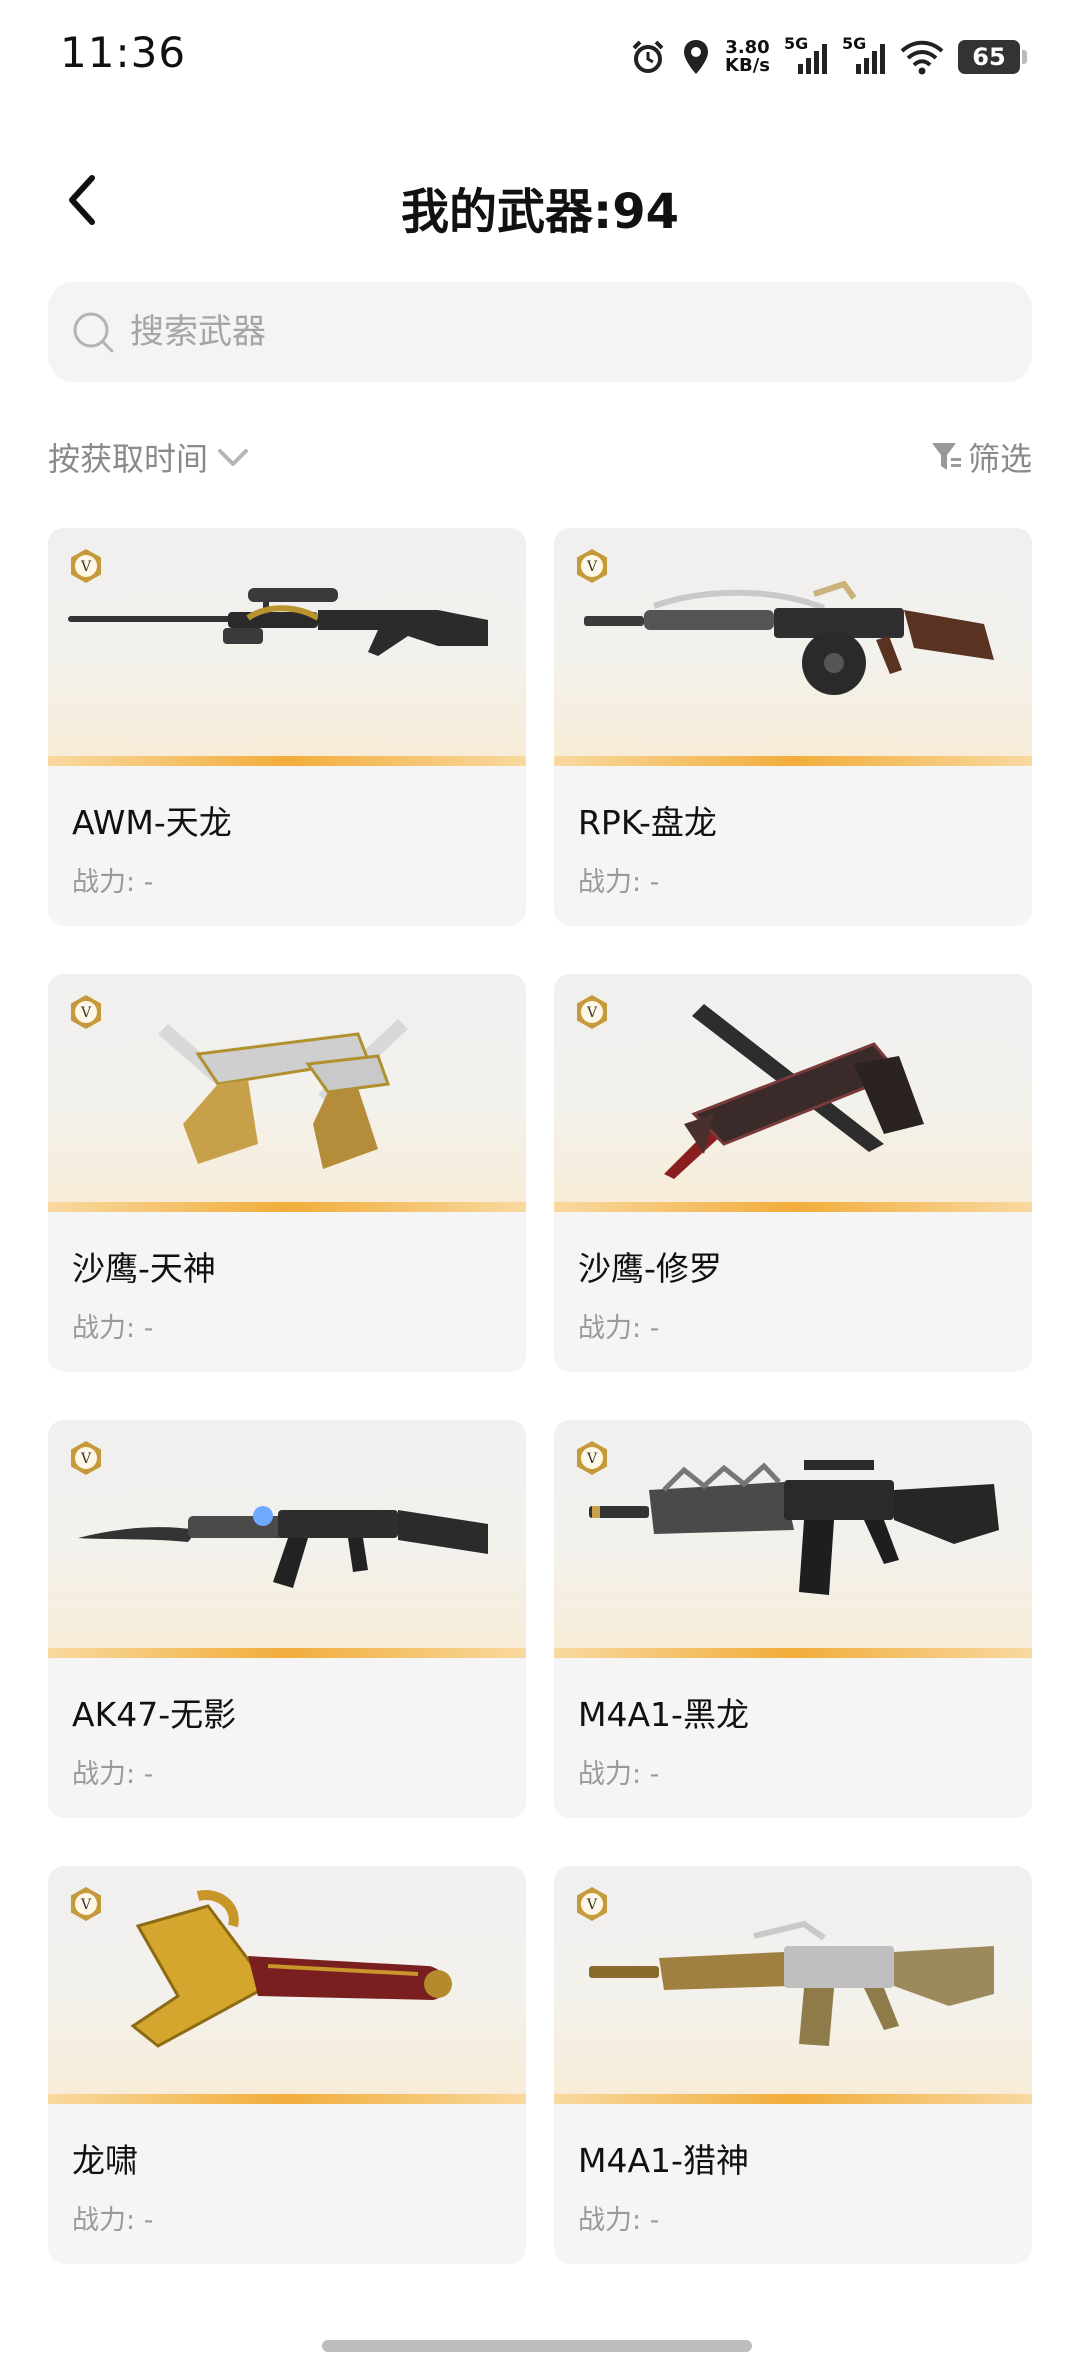 This screenshot has width=1080, height=2376. What do you see at coordinates (648, 56) in the screenshot?
I see `alarm-icon` at bounding box center [648, 56].